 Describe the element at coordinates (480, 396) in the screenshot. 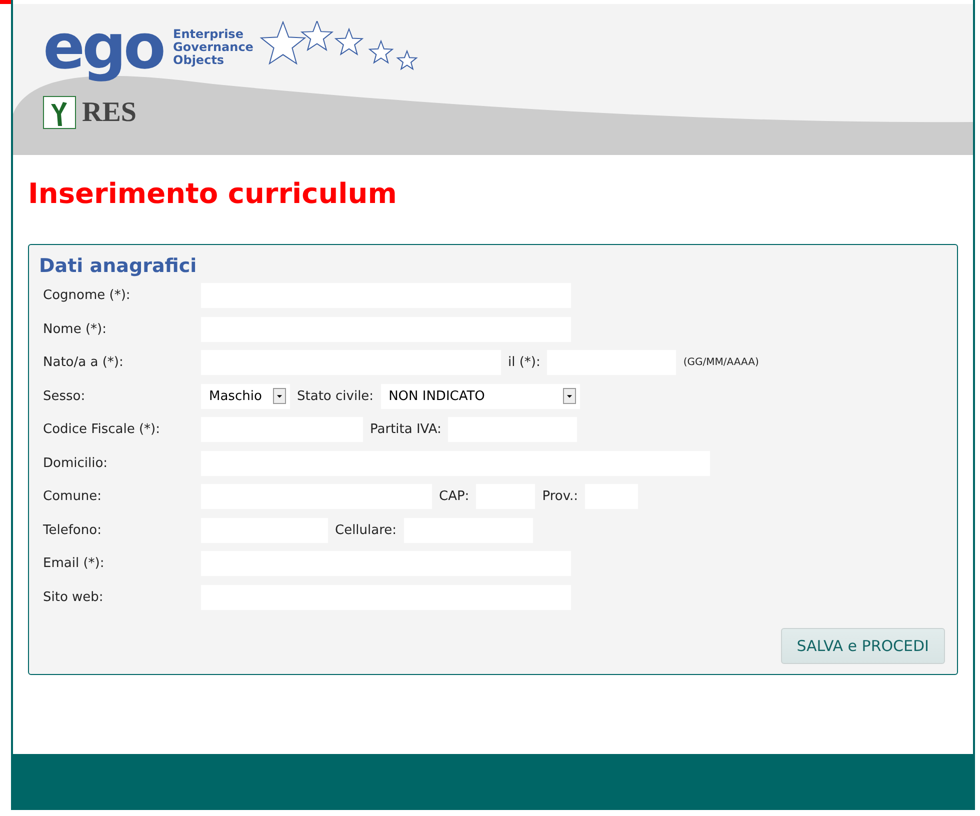

I see `dropdown: NON INDICATO` at that location.